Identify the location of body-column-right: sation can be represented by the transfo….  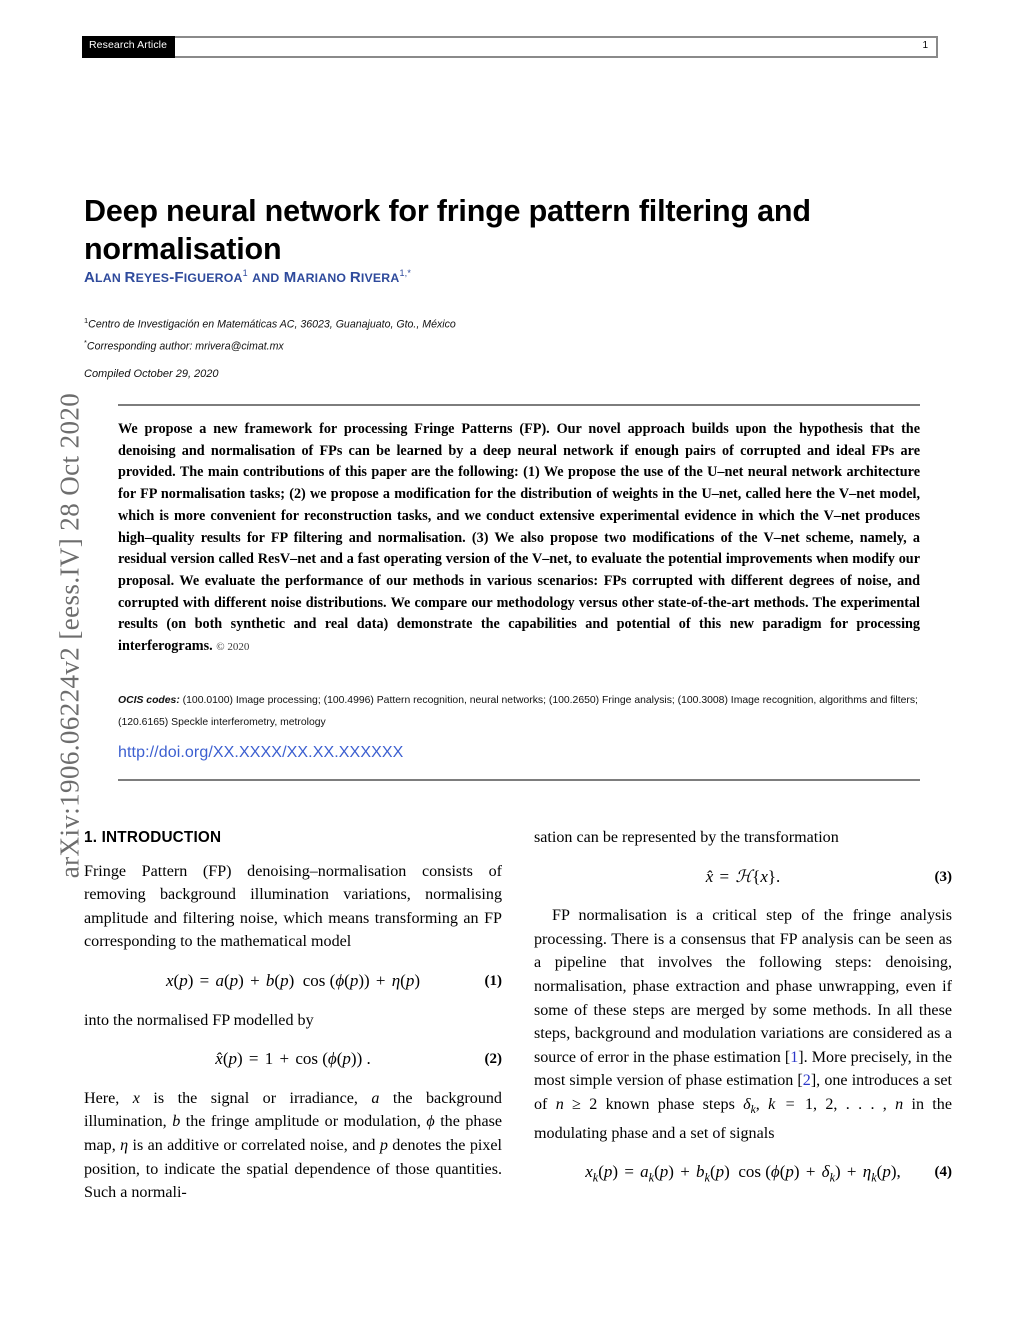
(743, 1016).